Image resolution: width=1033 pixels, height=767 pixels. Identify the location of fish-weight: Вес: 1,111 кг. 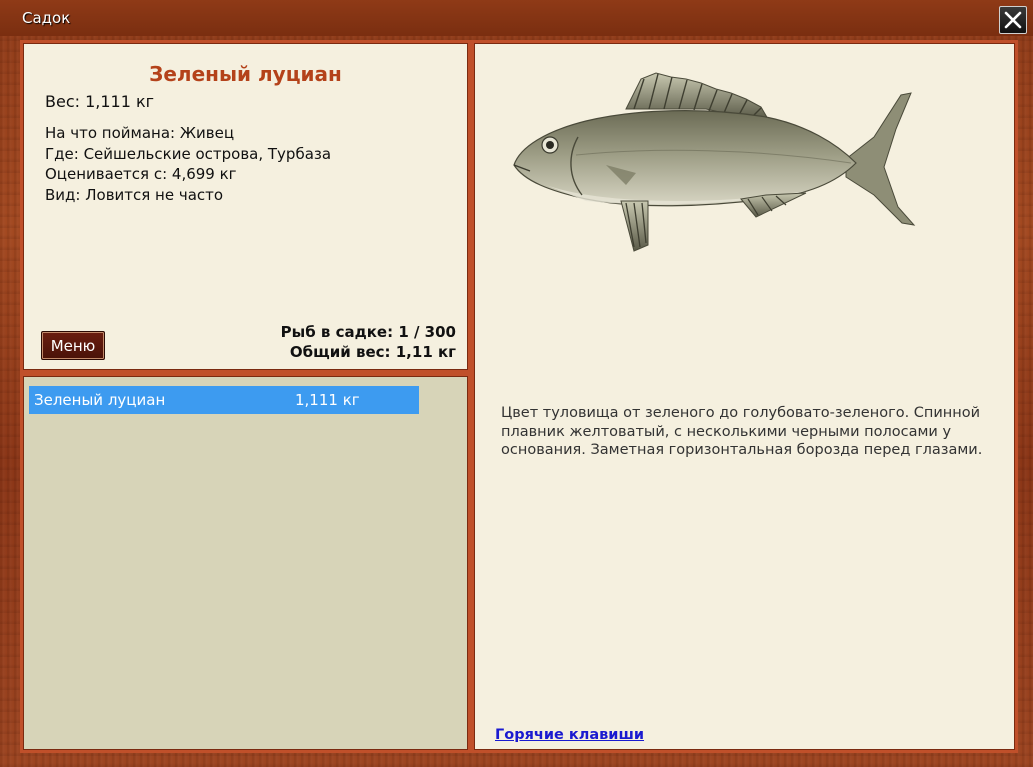
(100, 101).